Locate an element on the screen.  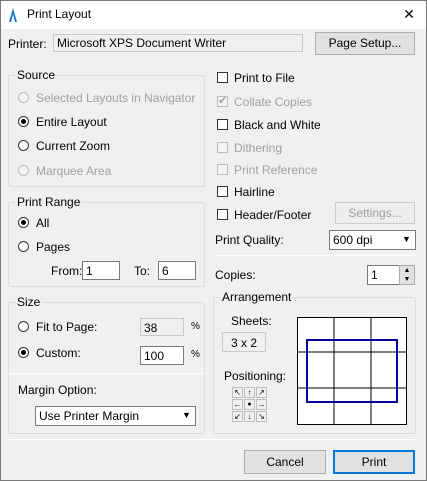
source-current-zoom-radio is located at coordinates (23, 145).